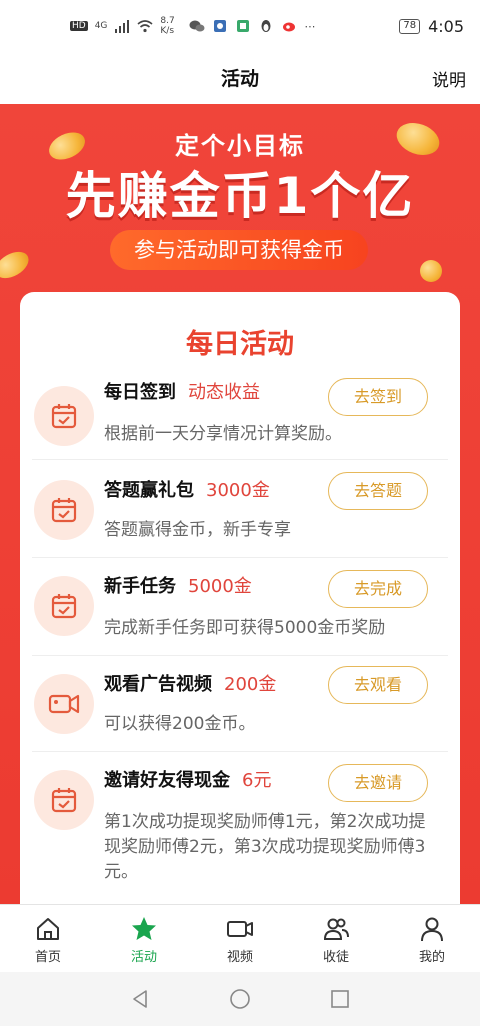 The height and width of the screenshot is (1026, 480). Describe the element at coordinates (182, 391) in the screenshot. I see `task-name: 每日签到 动态收益` at that location.